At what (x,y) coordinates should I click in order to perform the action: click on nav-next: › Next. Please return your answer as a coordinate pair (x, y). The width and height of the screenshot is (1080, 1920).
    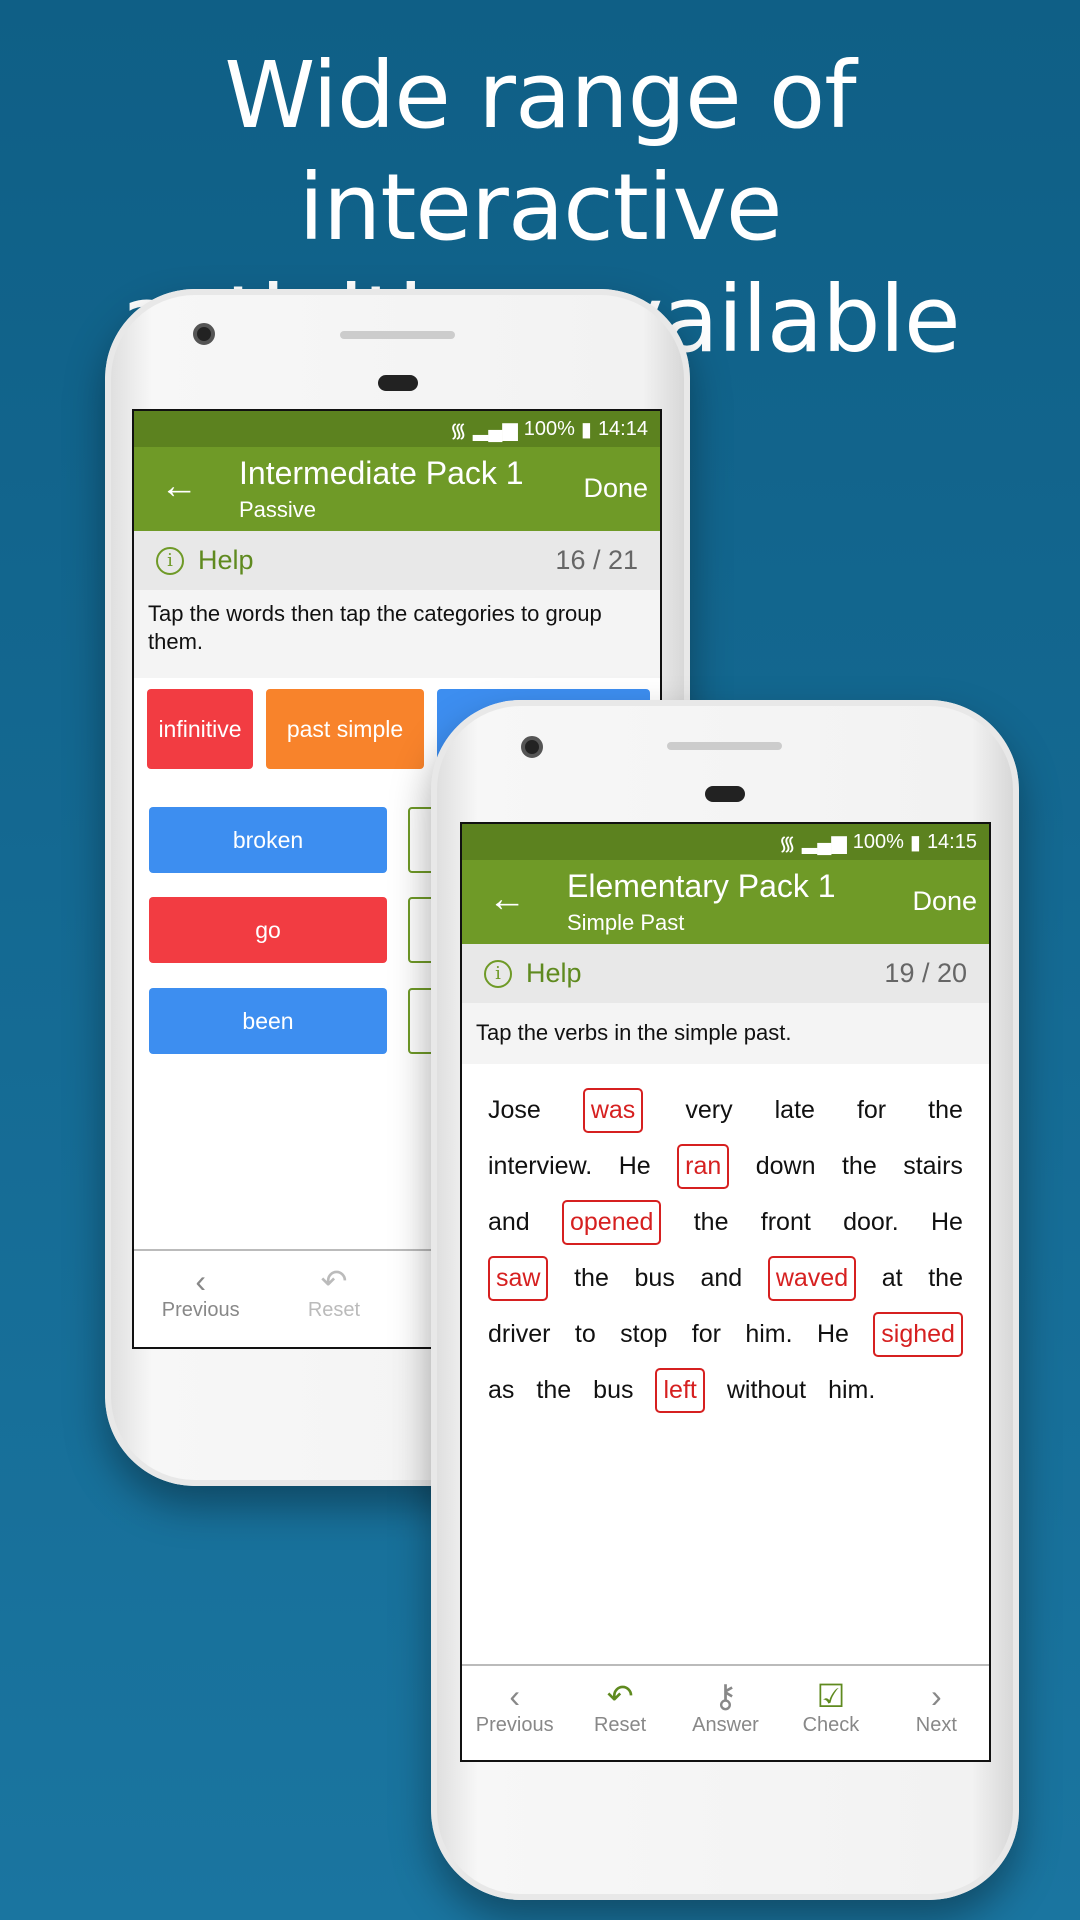
    Looking at the image, I should click on (936, 1713).